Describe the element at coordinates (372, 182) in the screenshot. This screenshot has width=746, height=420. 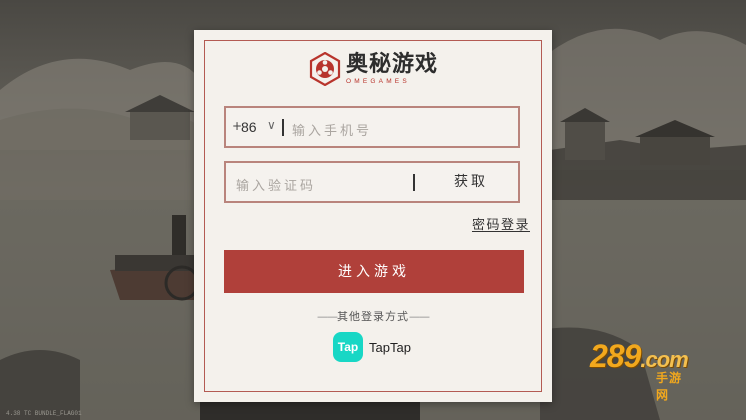
I see `verification-code-field: 输入验证码 获取` at that location.